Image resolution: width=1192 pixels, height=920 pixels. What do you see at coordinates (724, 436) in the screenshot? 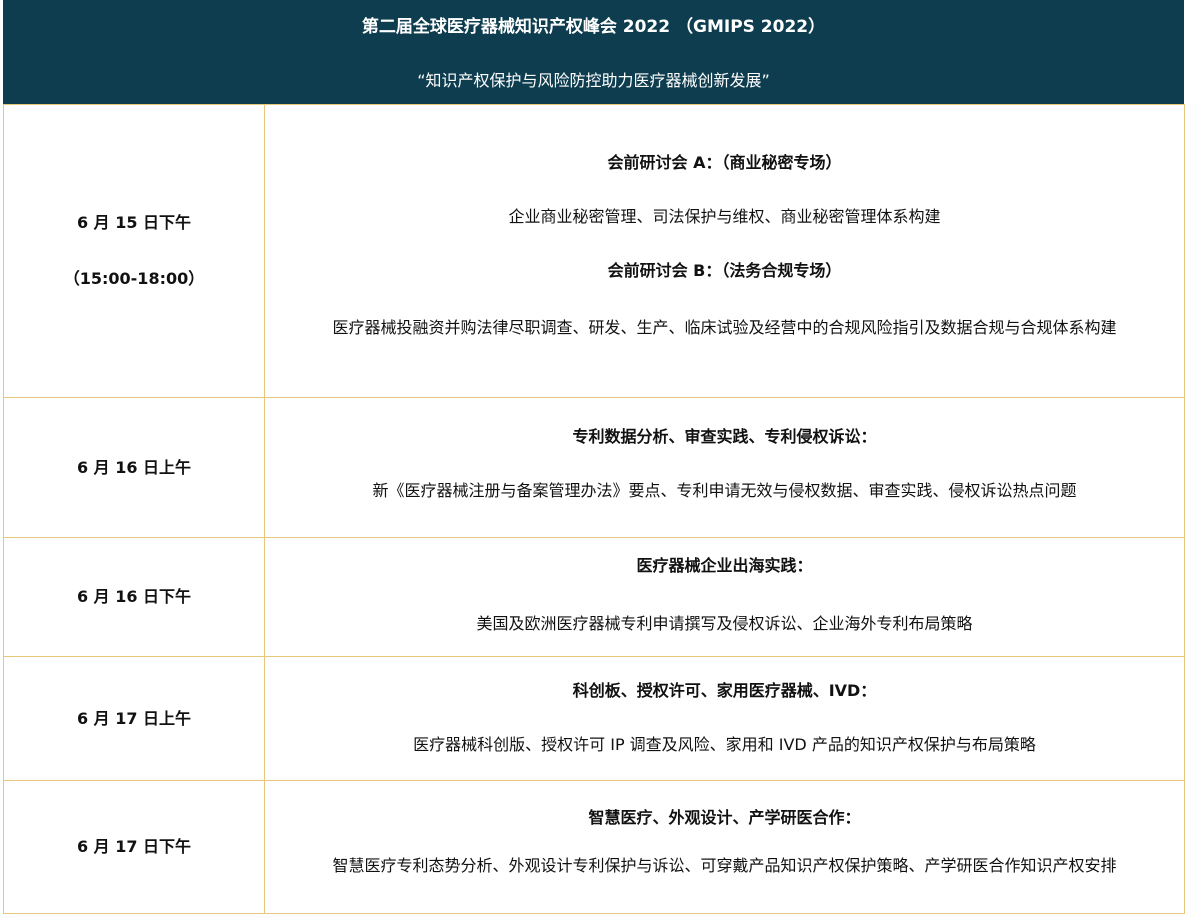
I see `session-topic: 专利数据分析、审查实践、专利侵权诉讼：` at bounding box center [724, 436].